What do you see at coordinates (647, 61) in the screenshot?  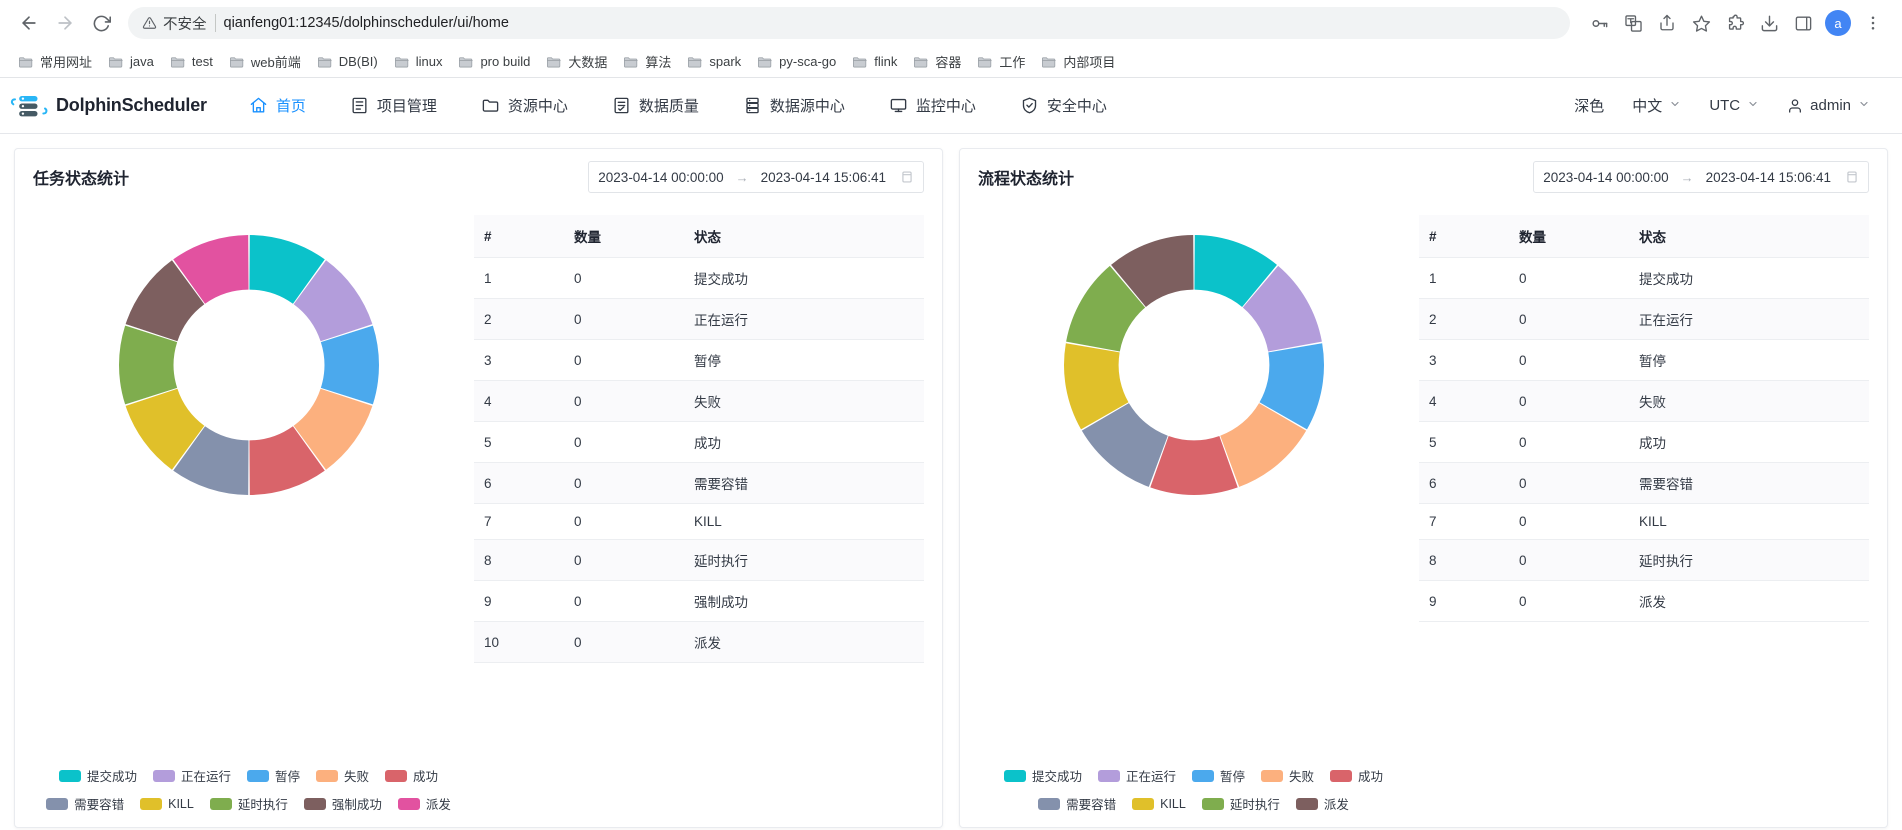 I see `bookmark-item: 算法` at bounding box center [647, 61].